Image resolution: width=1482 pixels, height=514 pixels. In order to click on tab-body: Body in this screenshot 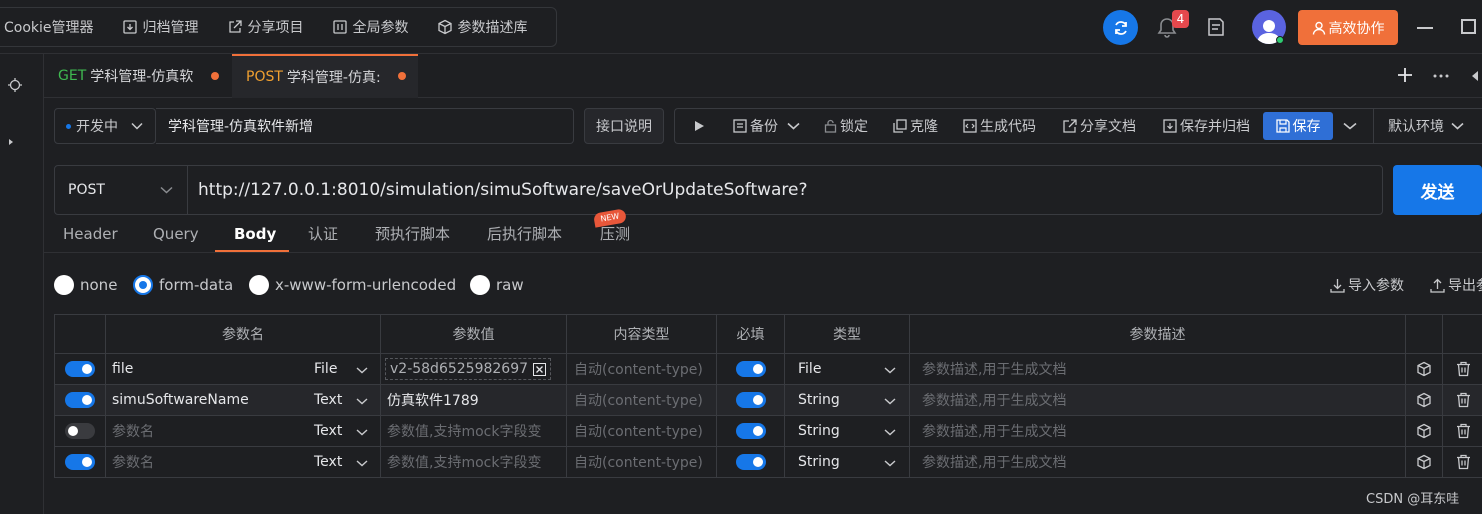, I will do `click(255, 233)`.